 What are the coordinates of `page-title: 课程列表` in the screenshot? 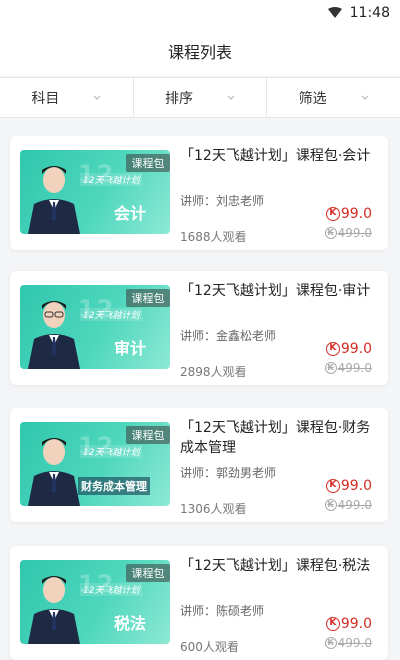 It's located at (199, 52).